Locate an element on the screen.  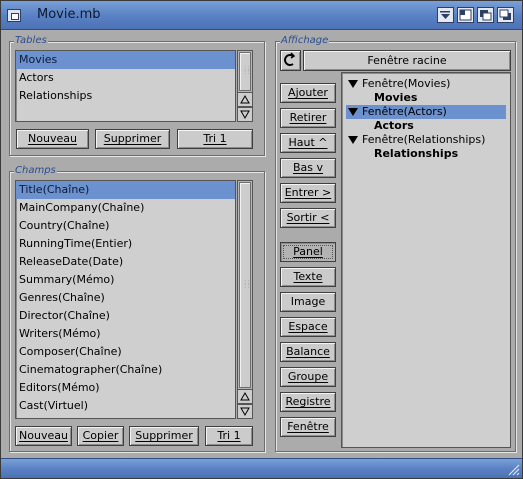
field-item: Country(Chaîne) is located at coordinates (125, 226).